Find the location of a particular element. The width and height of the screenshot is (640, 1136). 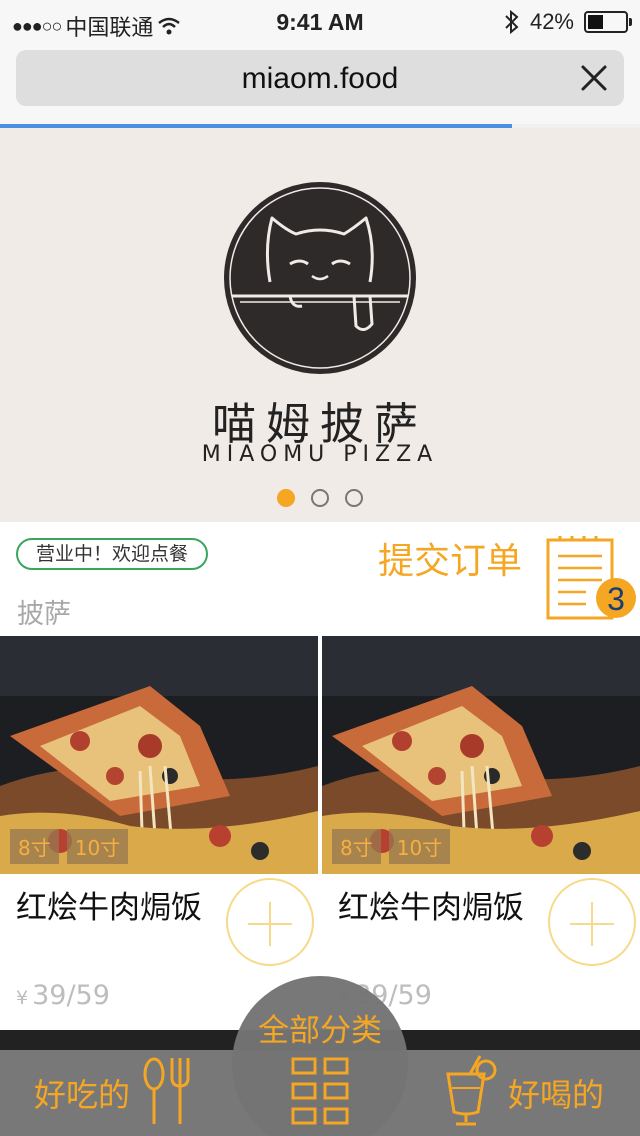

cart-count-badge: 3 is located at coordinates (616, 599).